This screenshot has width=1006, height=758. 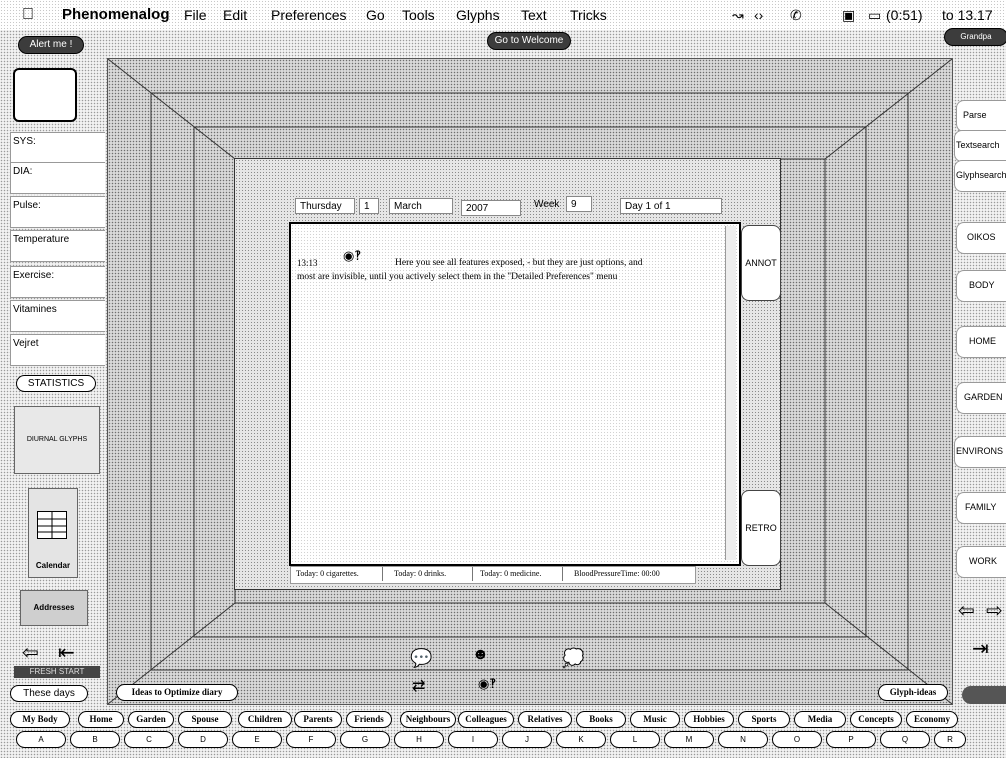 I want to click on menu-text: Text, so click(x=534, y=15).